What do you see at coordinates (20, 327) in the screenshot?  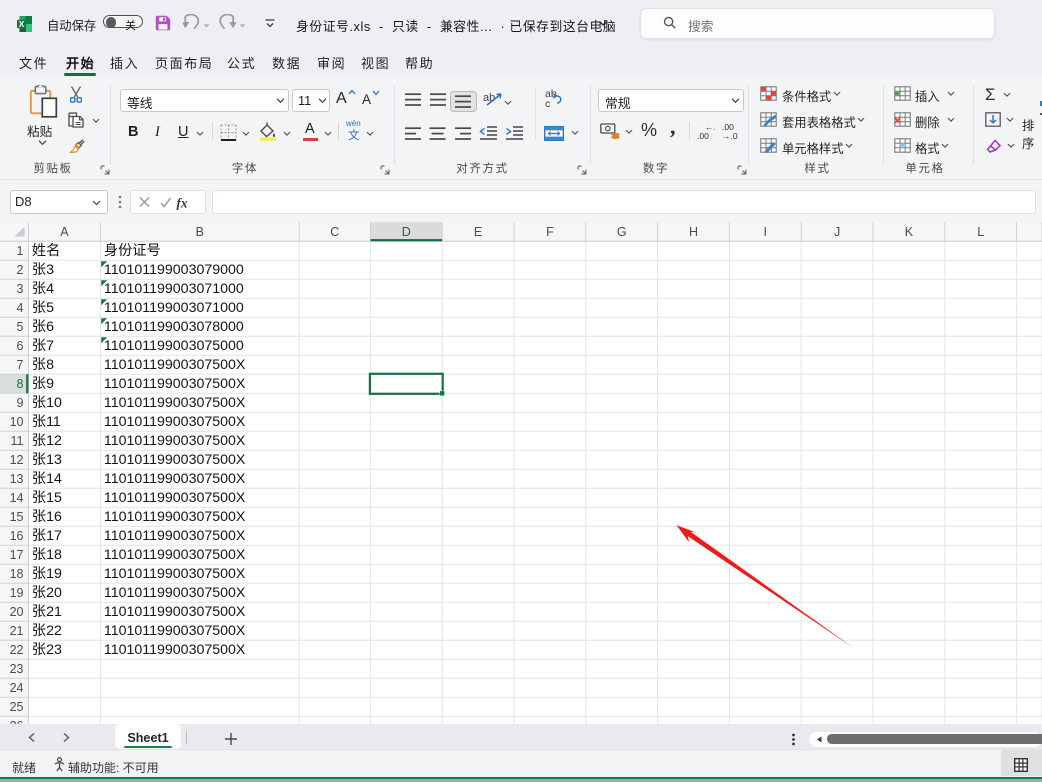 I see `svg-text: 5` at bounding box center [20, 327].